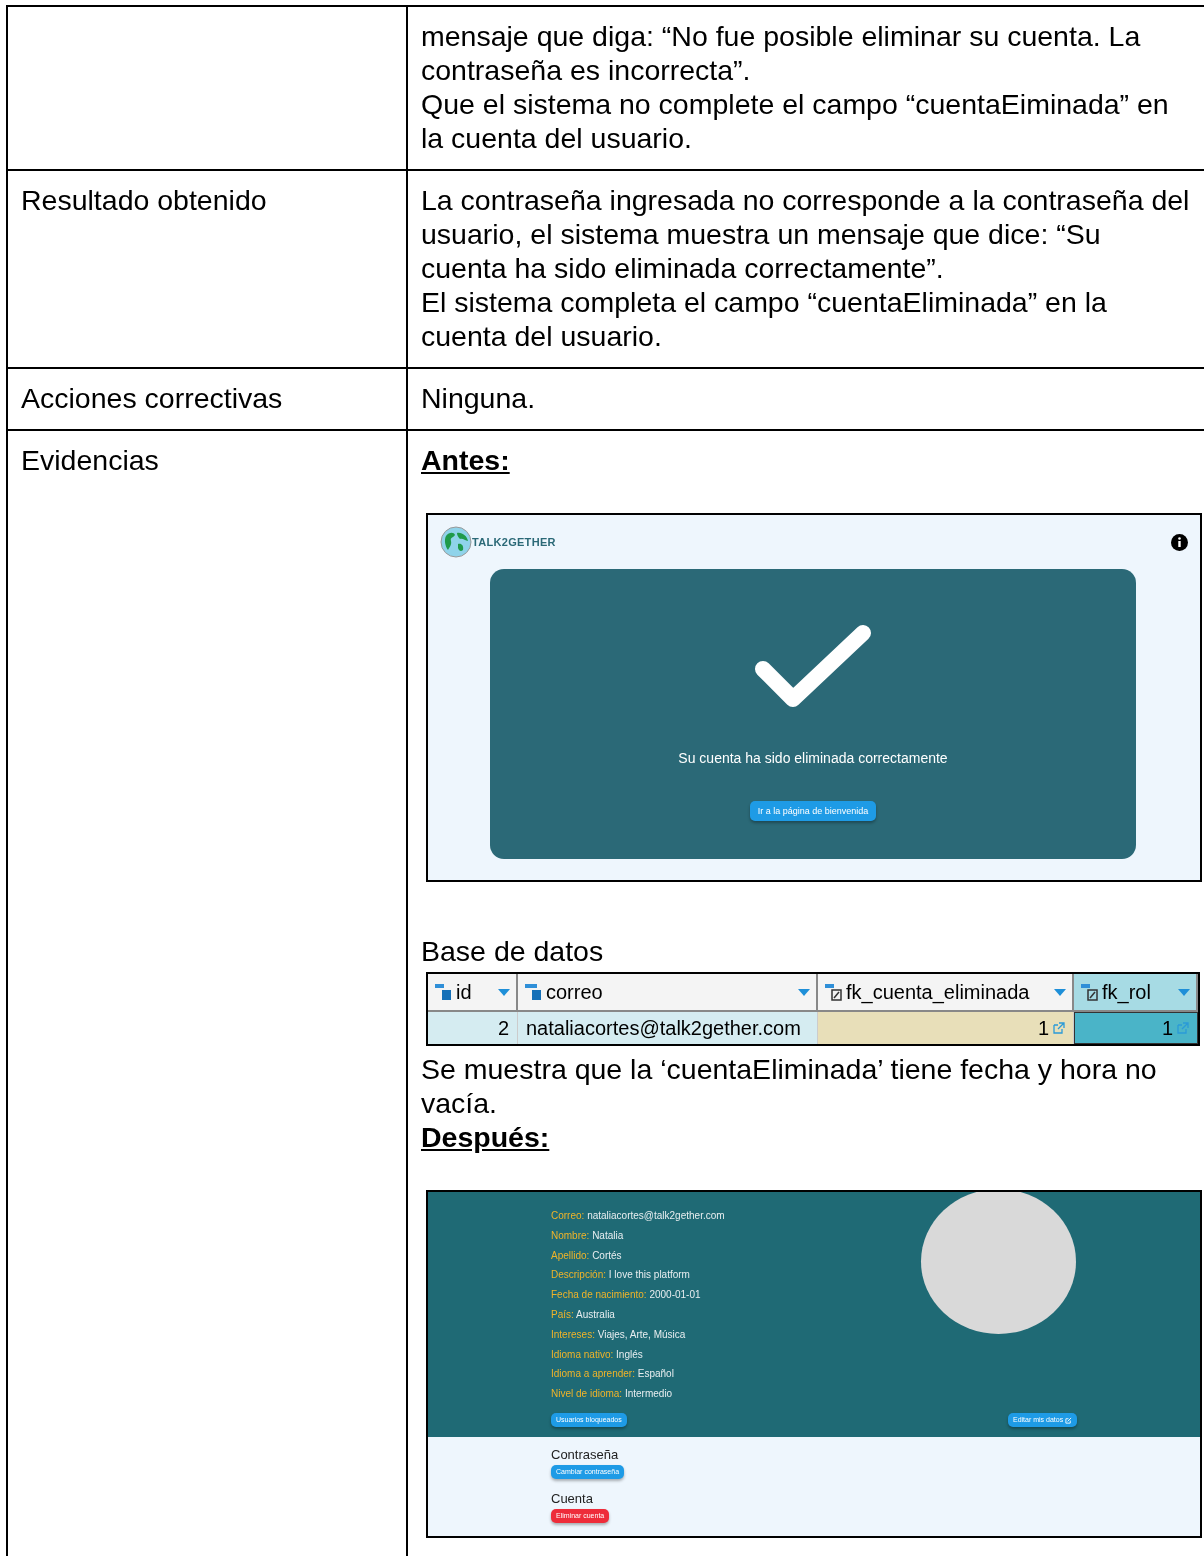 This screenshot has width=1204, height=1556. I want to click on checkmark-icon, so click(813, 666).